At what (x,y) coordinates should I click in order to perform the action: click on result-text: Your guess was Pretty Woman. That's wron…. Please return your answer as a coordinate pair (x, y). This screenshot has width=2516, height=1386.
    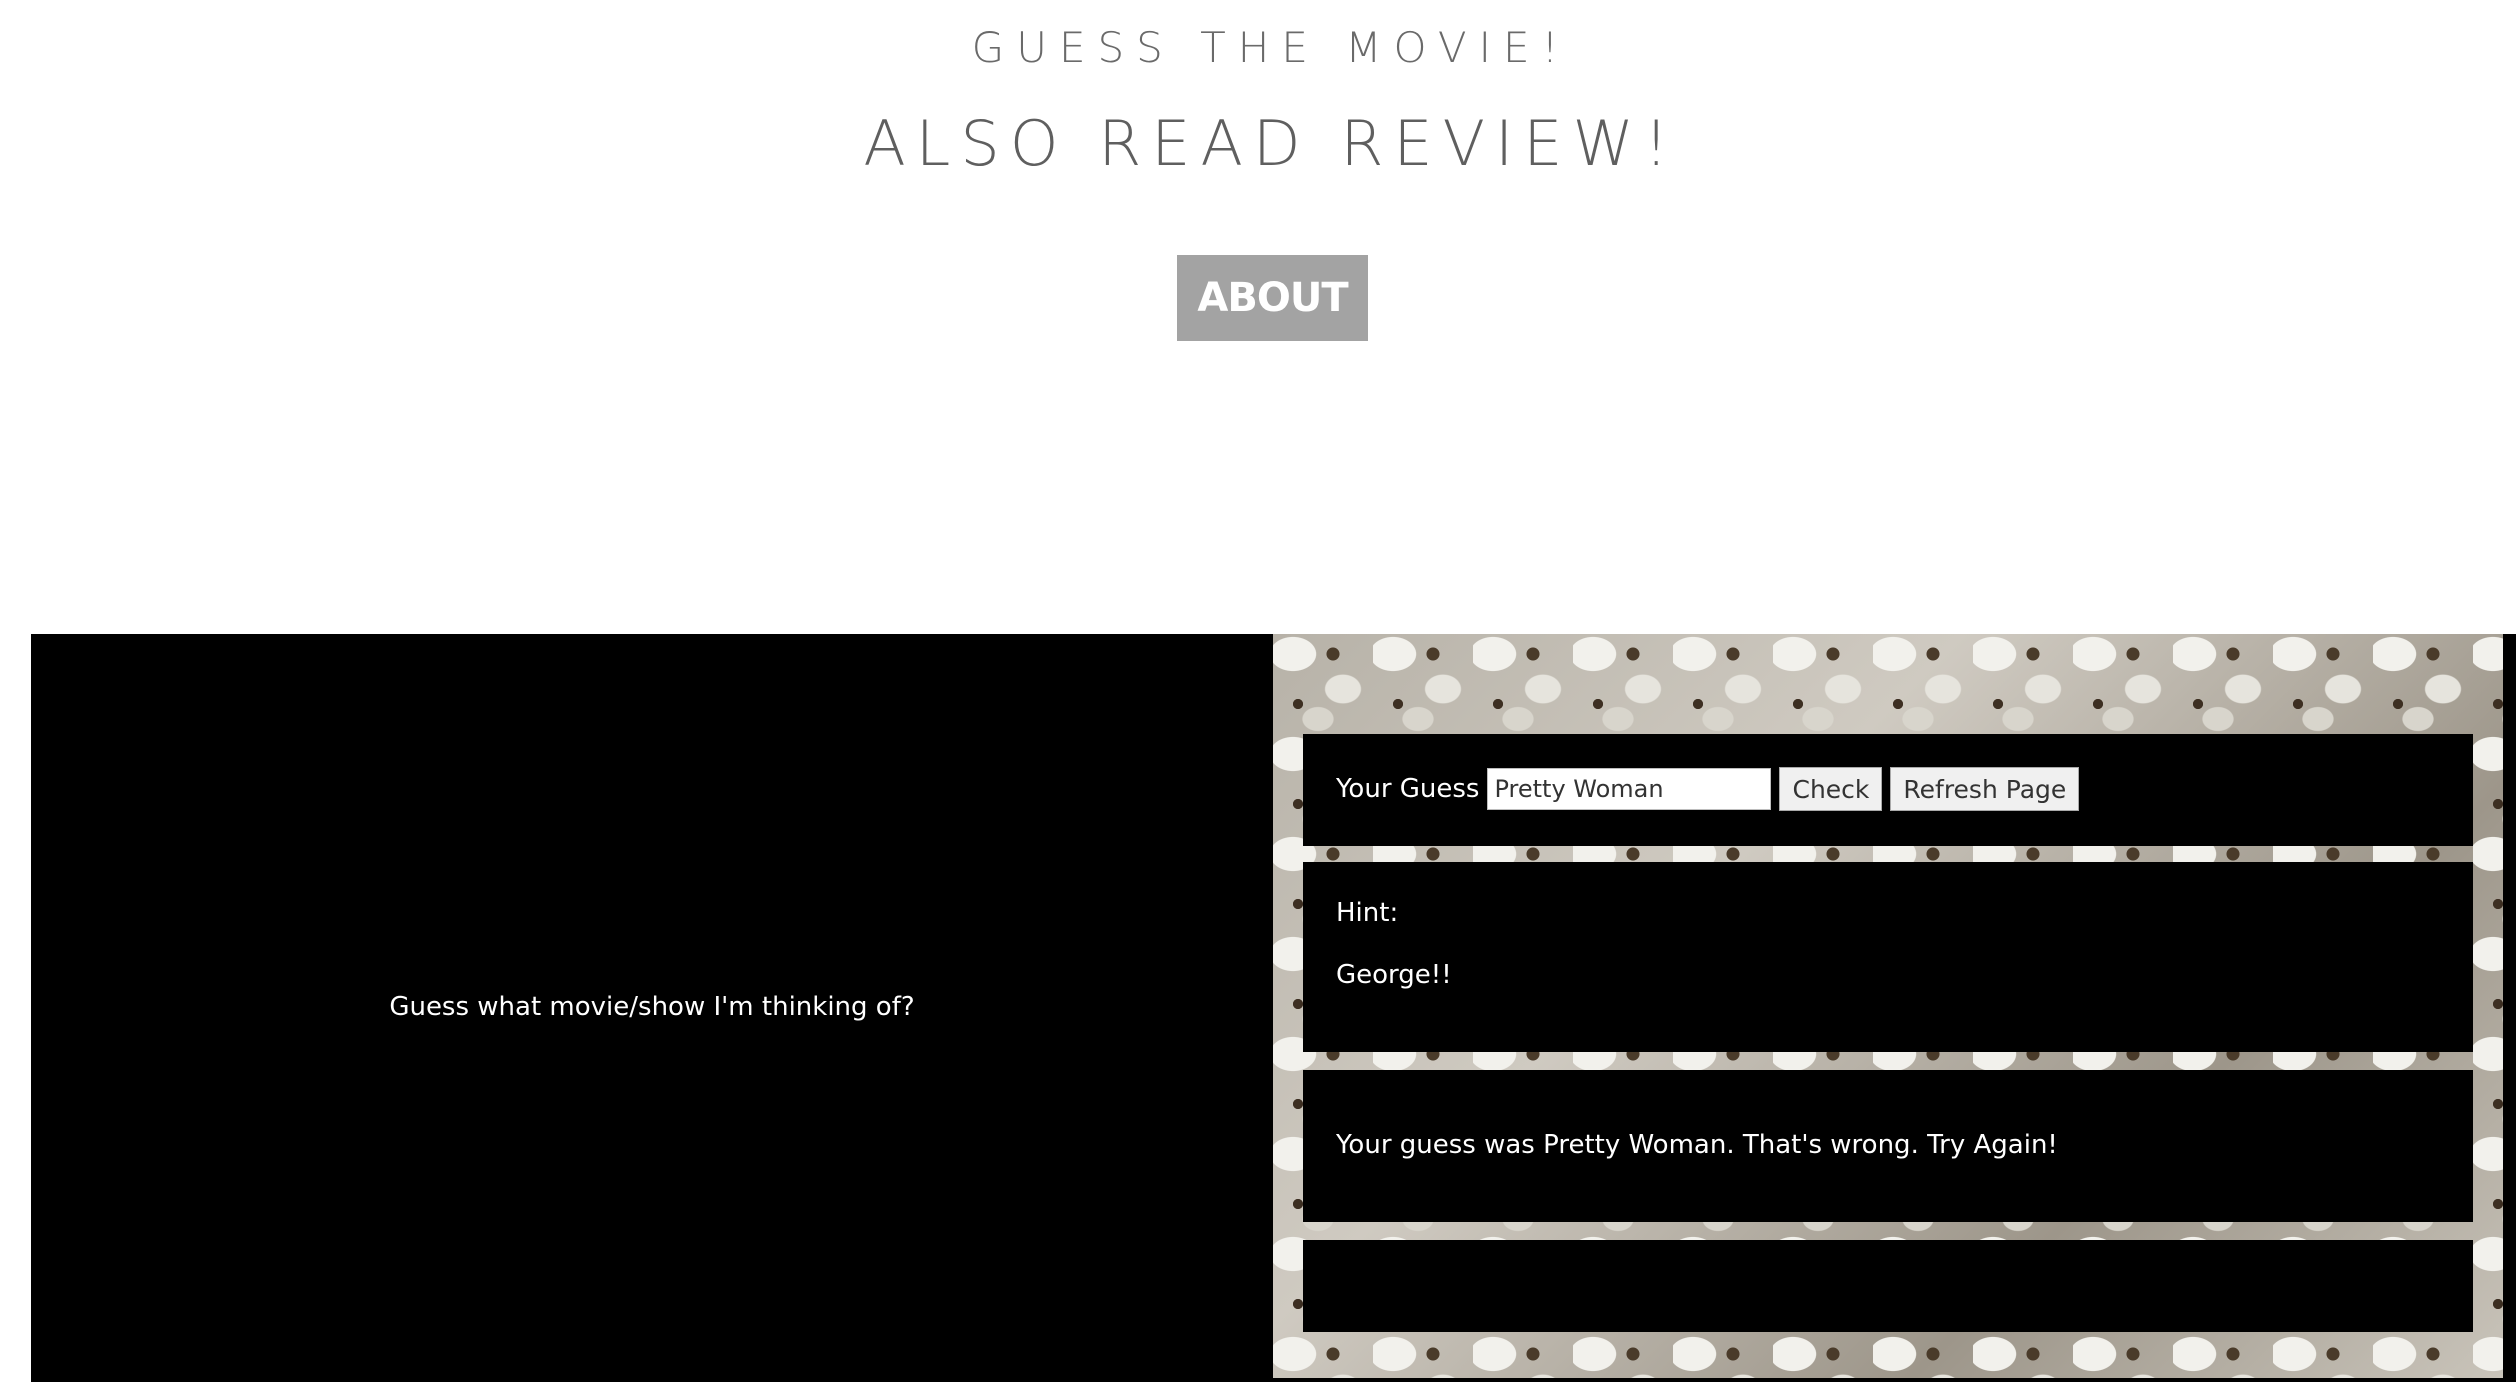
    Looking at the image, I should click on (1697, 1145).